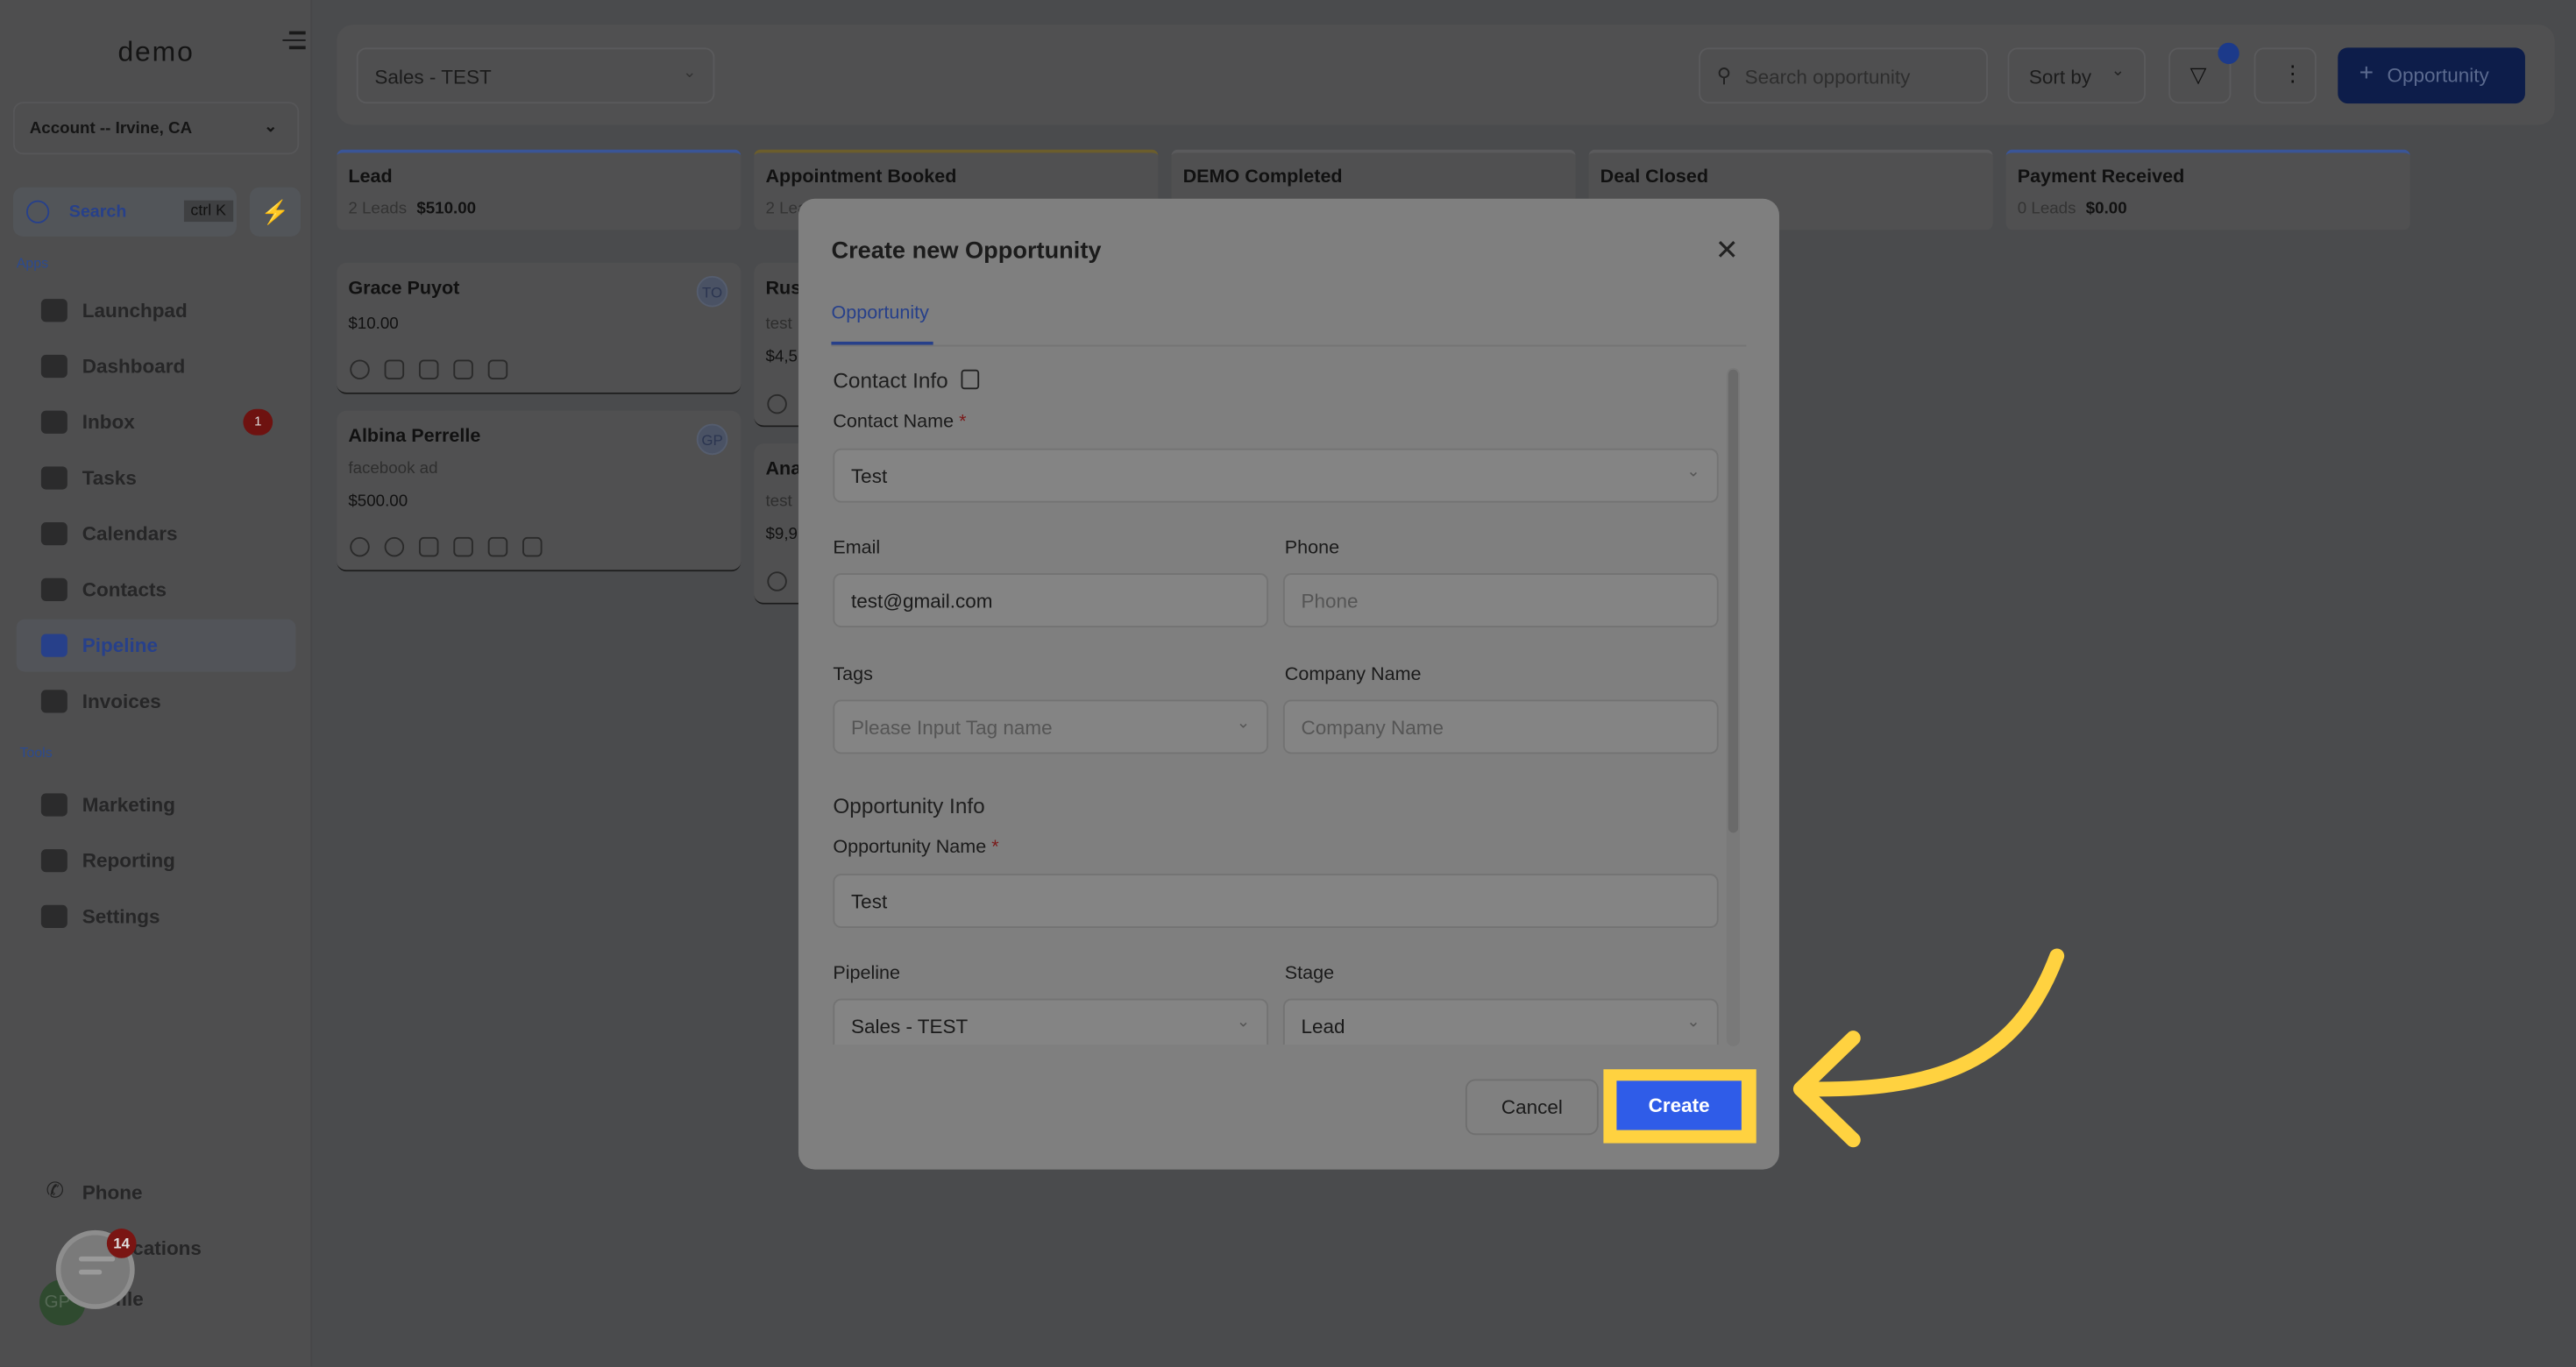 This screenshot has height=1367, width=2576. Describe the element at coordinates (539, 491) in the screenshot. I see `opportunity-card: Albina Perrelle GP facebook ad $500.00` at that location.